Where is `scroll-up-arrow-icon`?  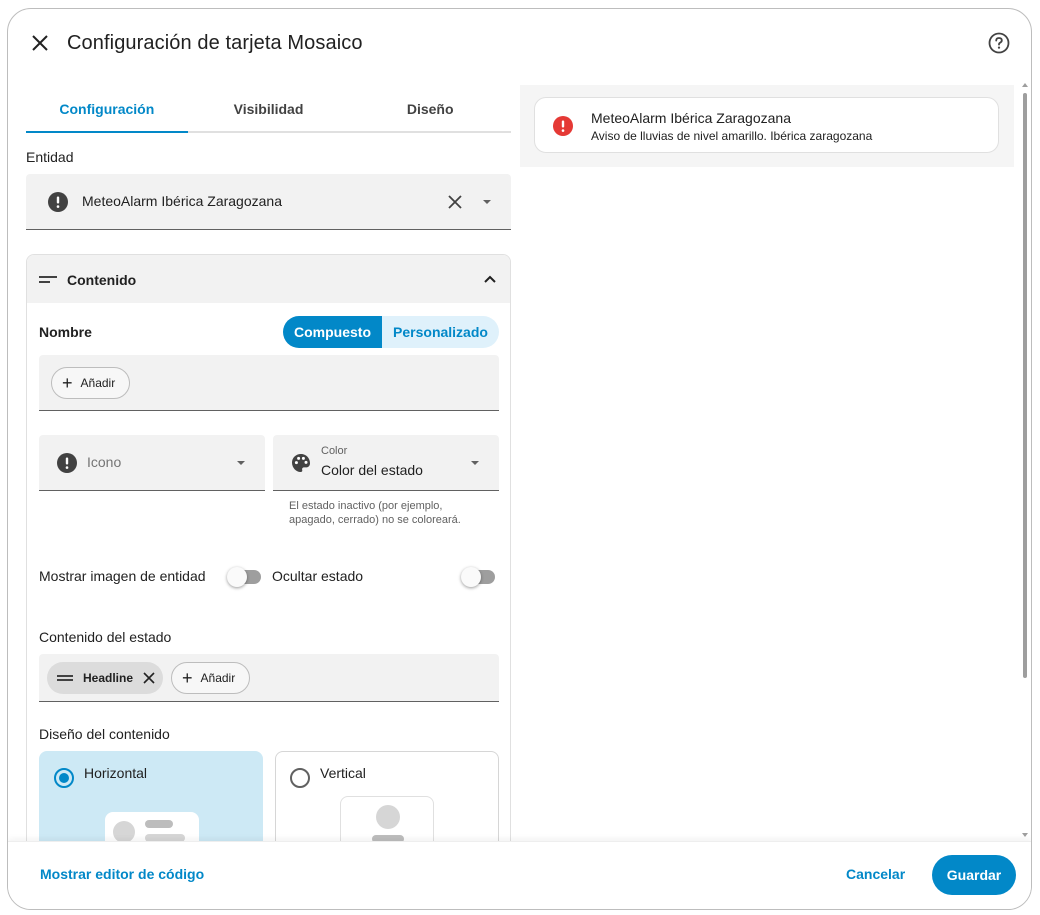
scroll-up-arrow-icon is located at coordinates (1025, 85).